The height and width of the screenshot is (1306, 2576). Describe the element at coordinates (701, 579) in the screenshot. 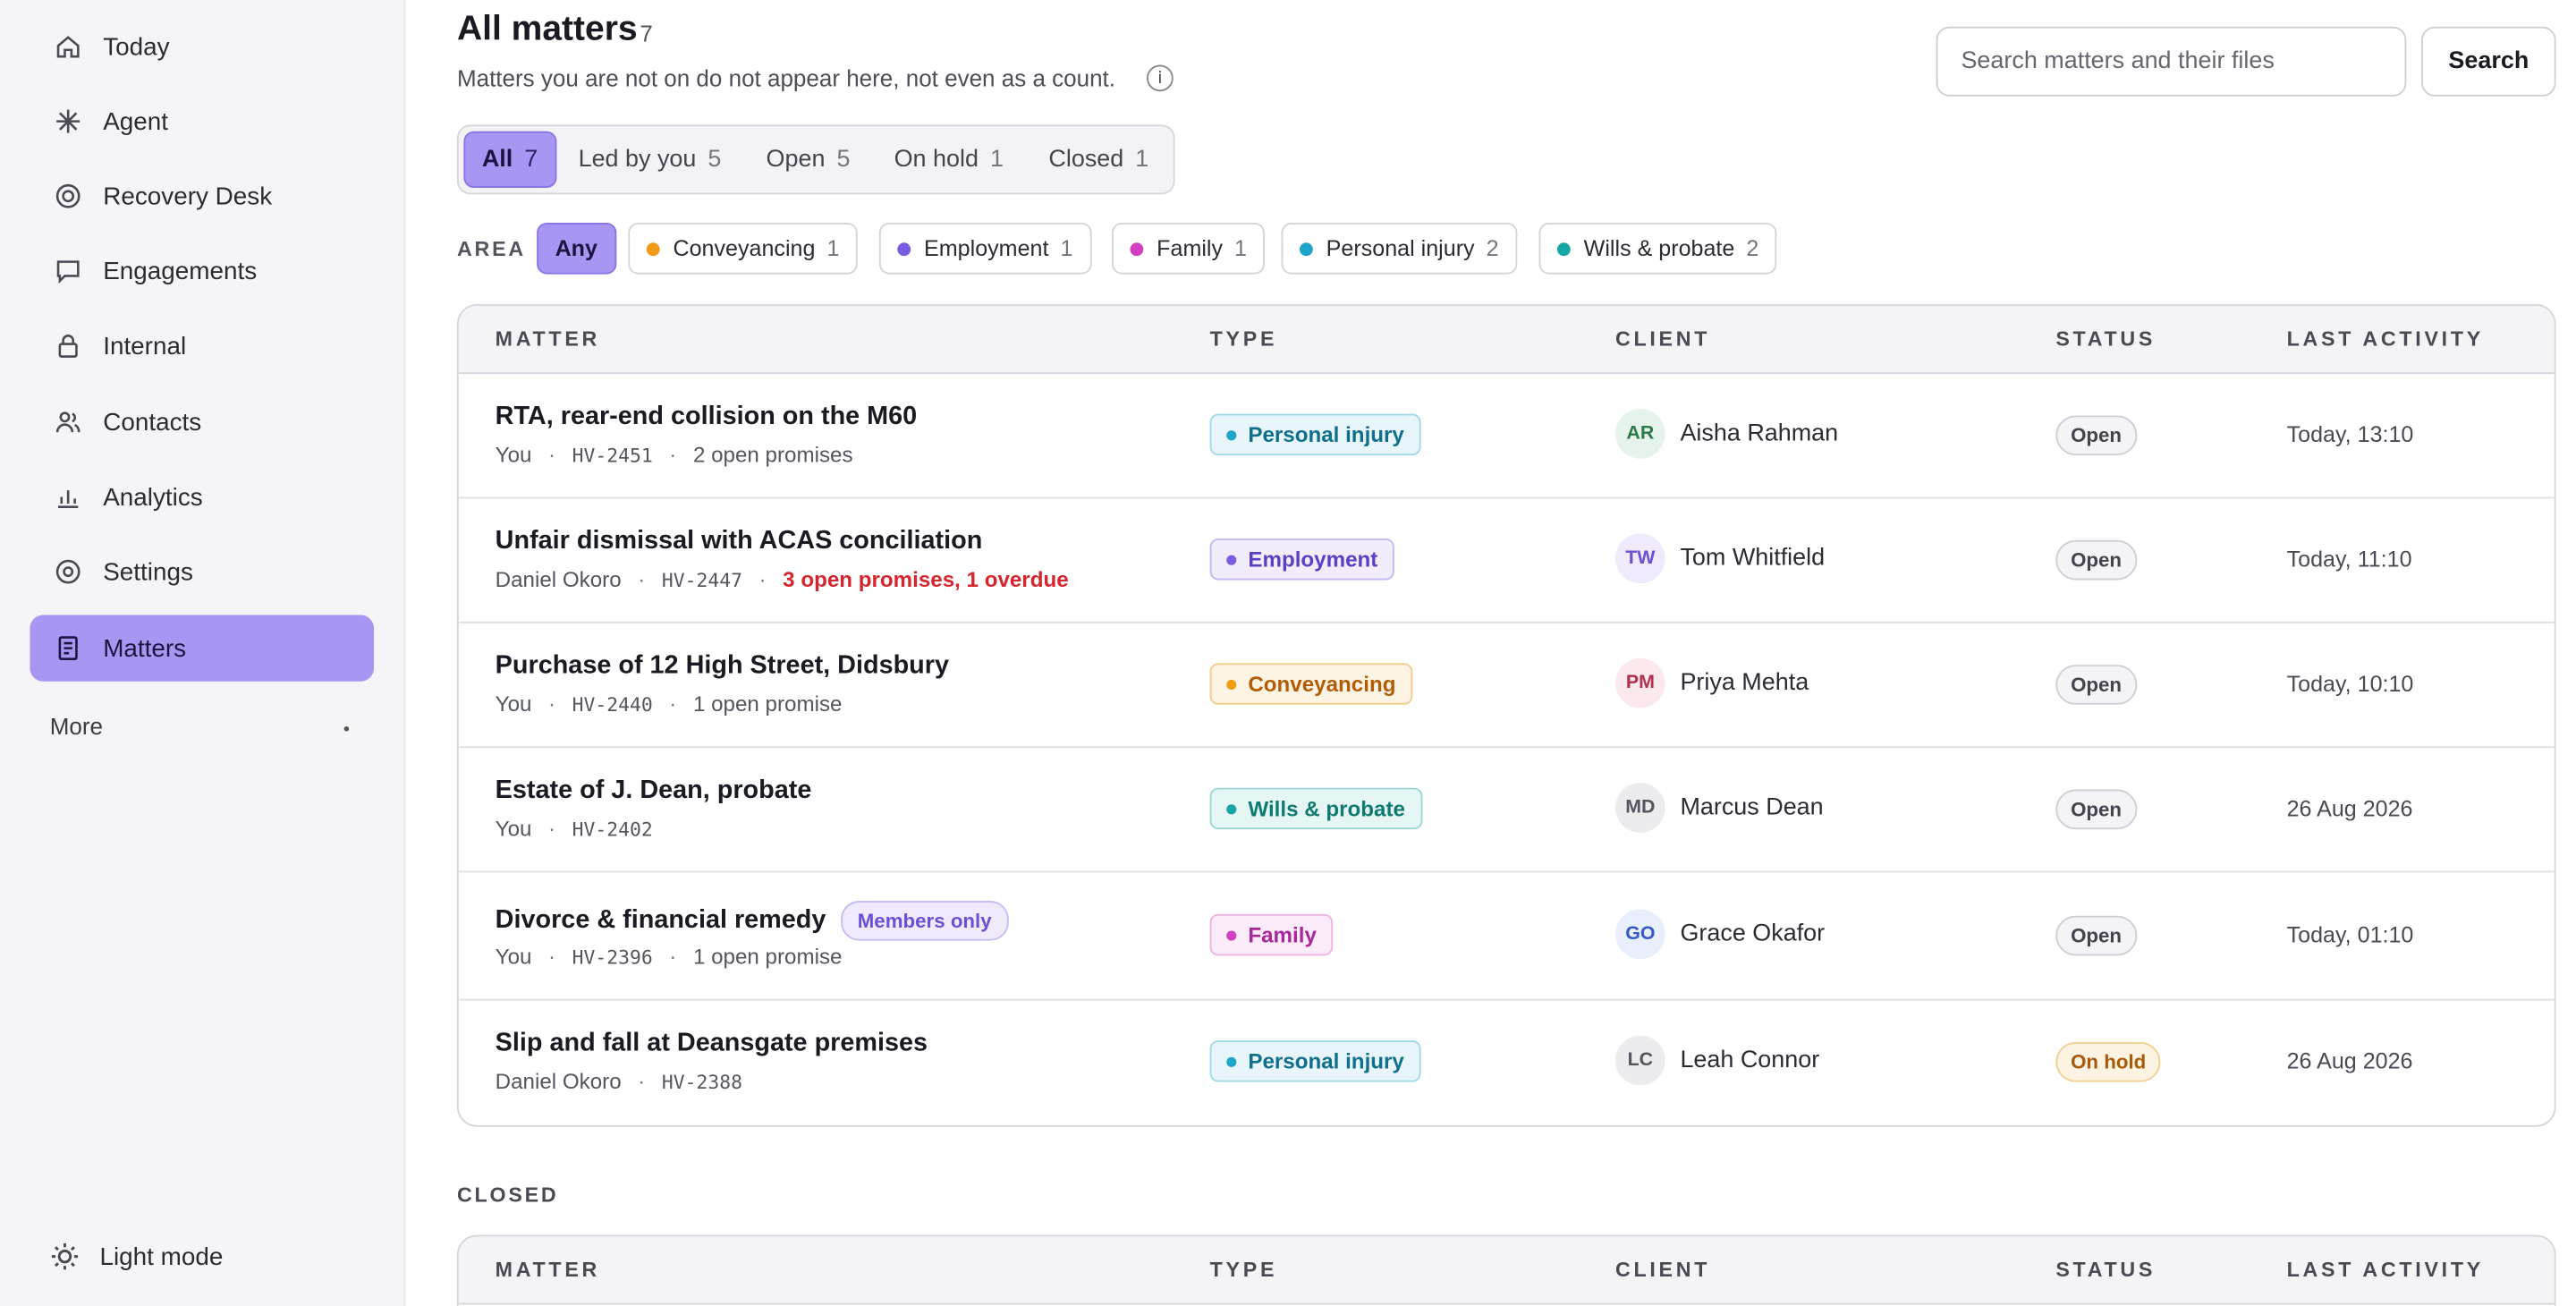

I see `matter-code: HV-2447` at that location.